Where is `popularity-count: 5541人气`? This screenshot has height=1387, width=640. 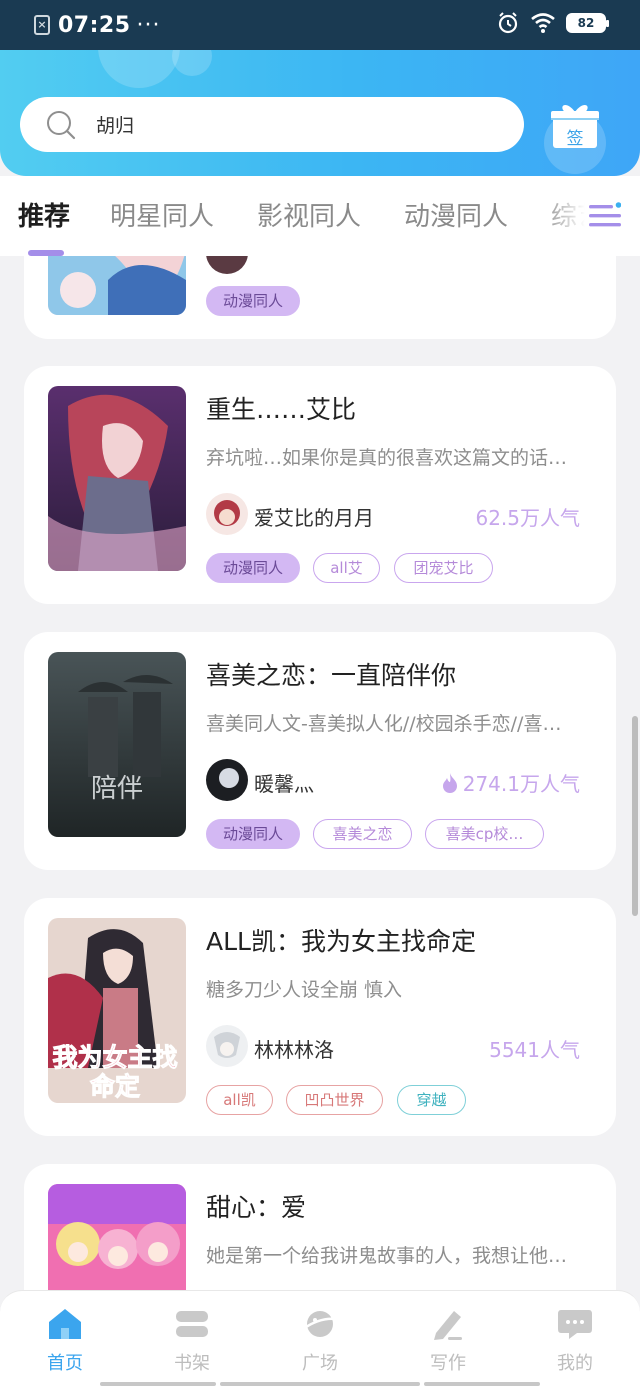 popularity-count: 5541人气 is located at coordinates (534, 1048).